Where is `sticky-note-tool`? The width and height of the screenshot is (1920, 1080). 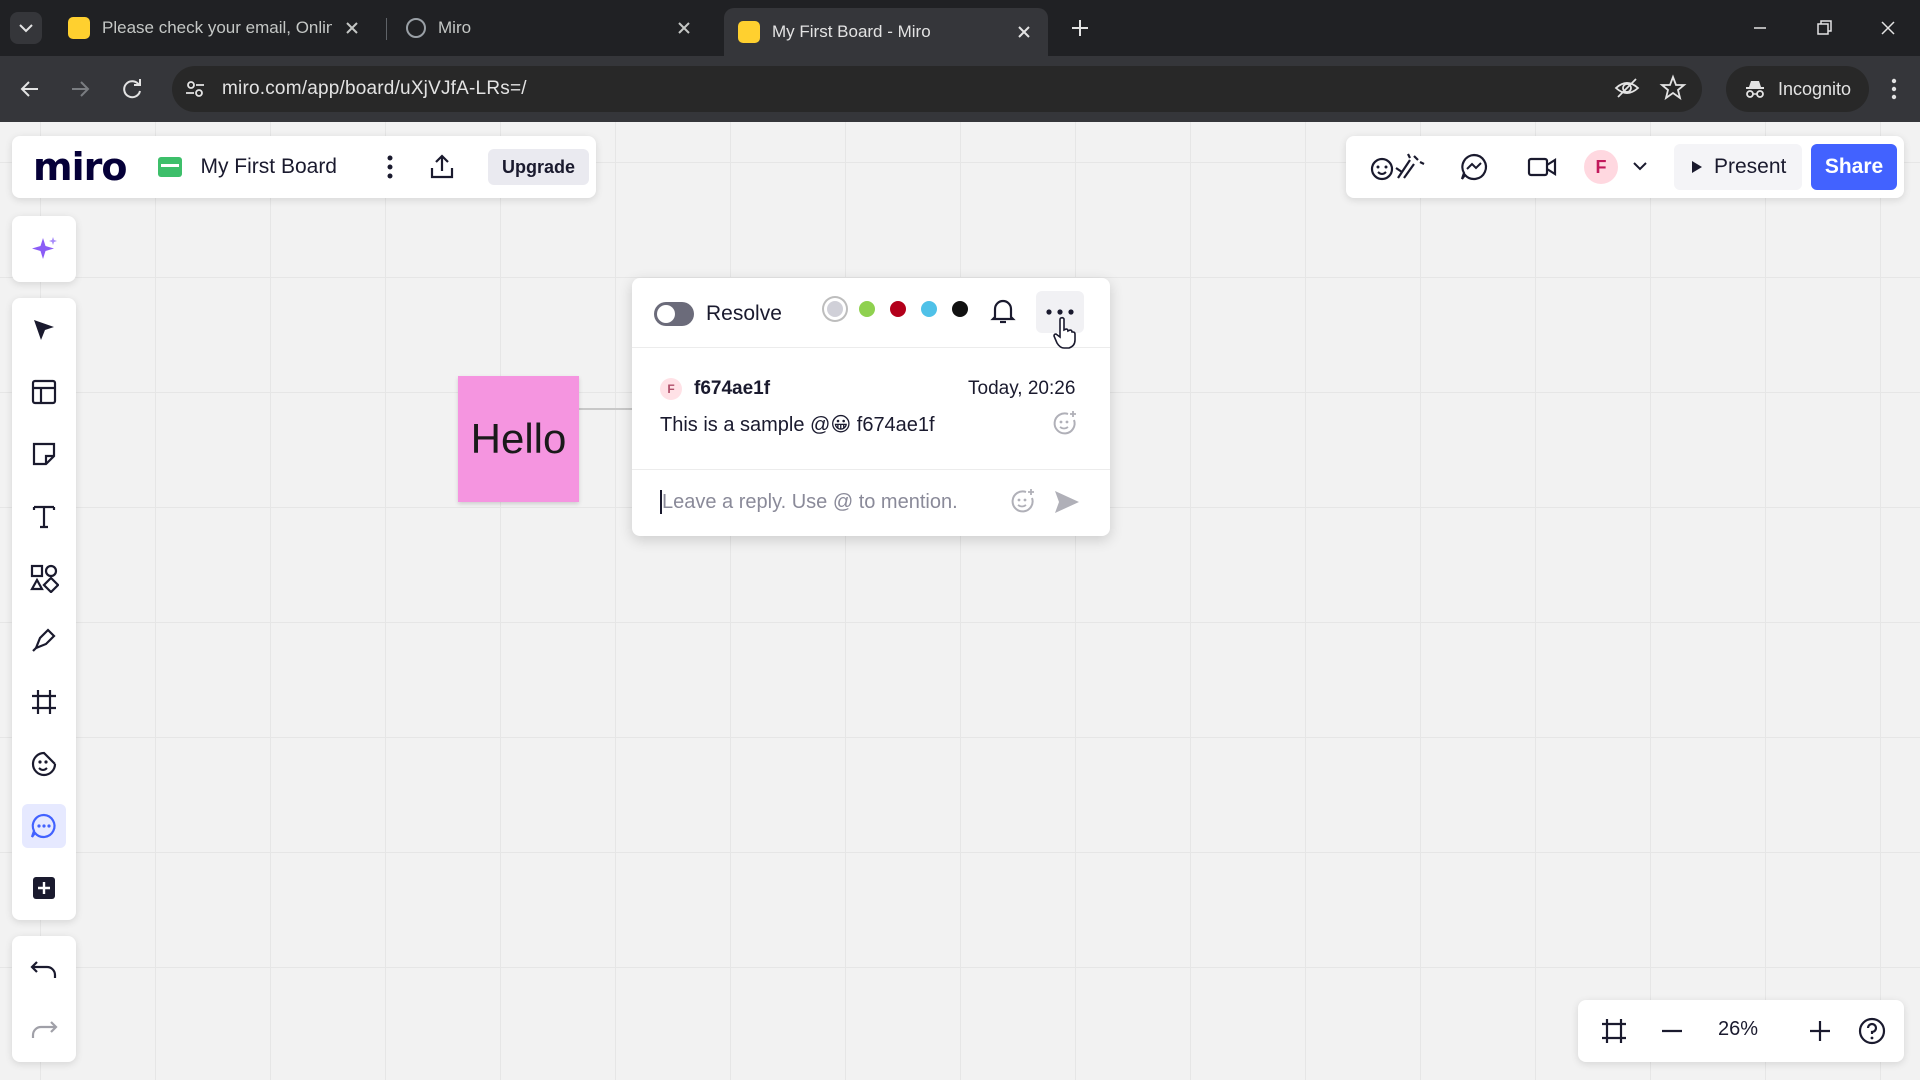 sticky-note-tool is located at coordinates (44, 454).